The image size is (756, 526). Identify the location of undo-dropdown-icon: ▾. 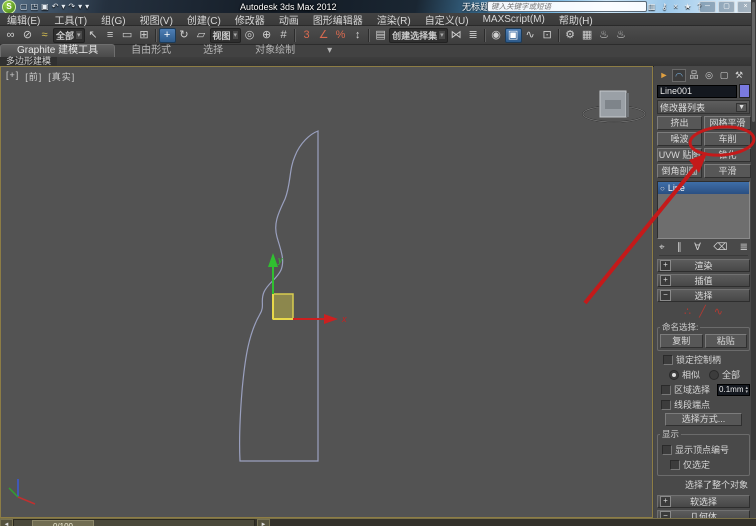
(63, 6).